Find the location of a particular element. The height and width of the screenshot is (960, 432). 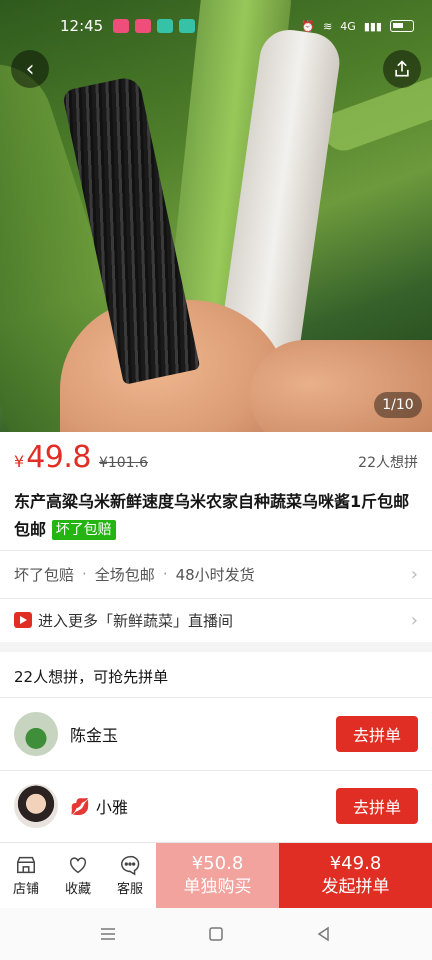

shop-icon is located at coordinates (26, 865).